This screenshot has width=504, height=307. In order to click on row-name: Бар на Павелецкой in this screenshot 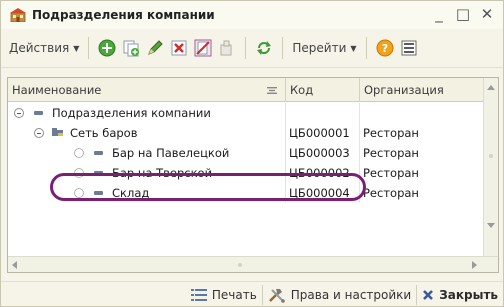, I will do `click(171, 153)`.